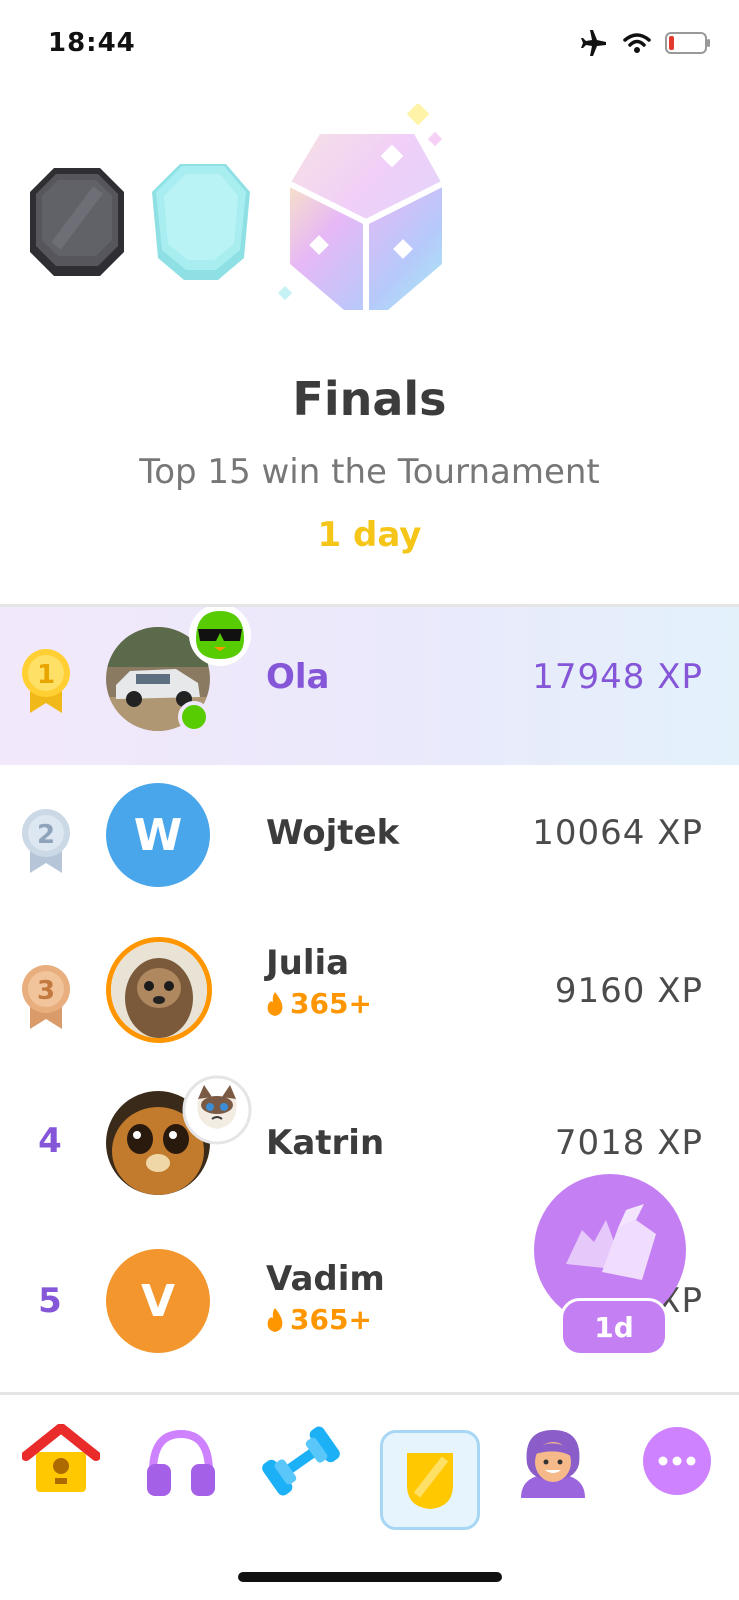  I want to click on xp-boost-timer: 1d, so click(614, 1327).